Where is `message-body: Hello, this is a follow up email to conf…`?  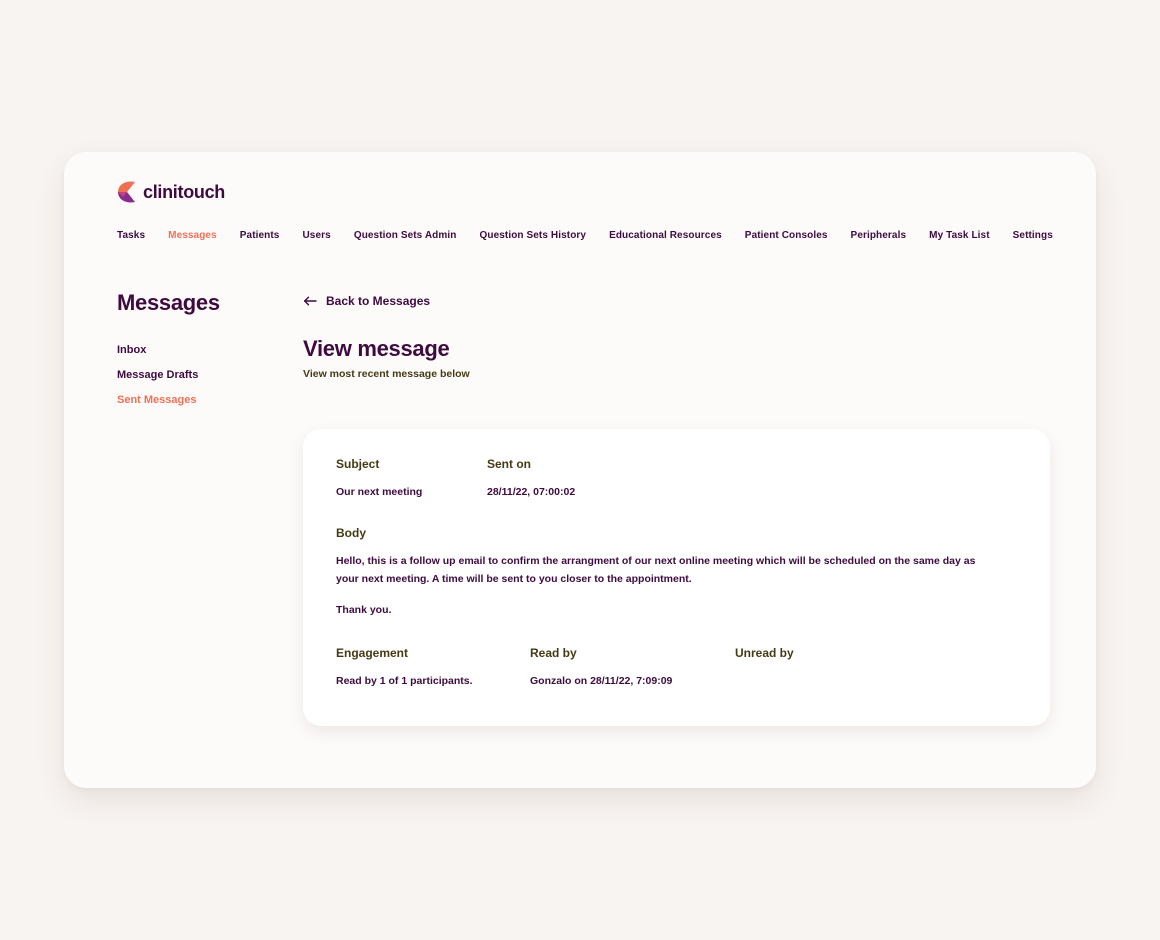 message-body: Hello, this is a follow up email to conf… is located at coordinates (656, 570).